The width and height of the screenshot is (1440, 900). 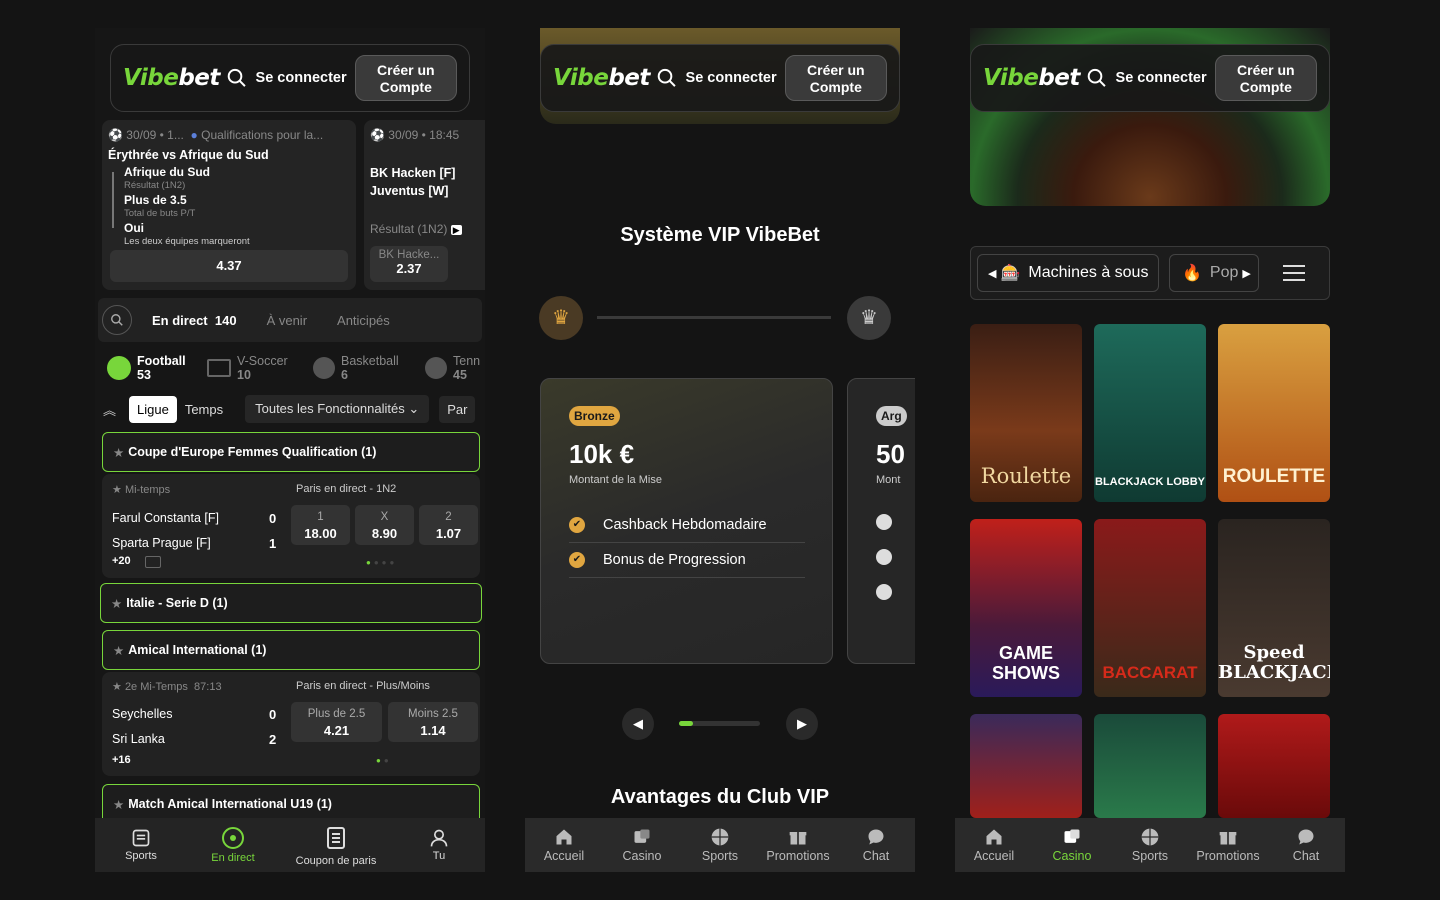 I want to click on stats-icon, so click(x=153, y=562).